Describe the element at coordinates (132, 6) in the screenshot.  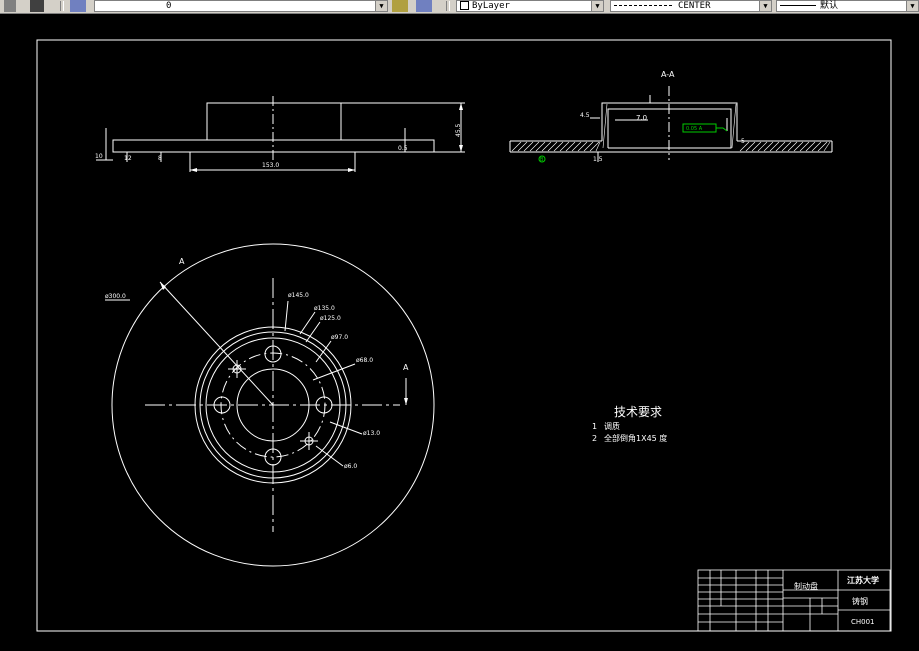
I see `layer-state-icons` at that location.